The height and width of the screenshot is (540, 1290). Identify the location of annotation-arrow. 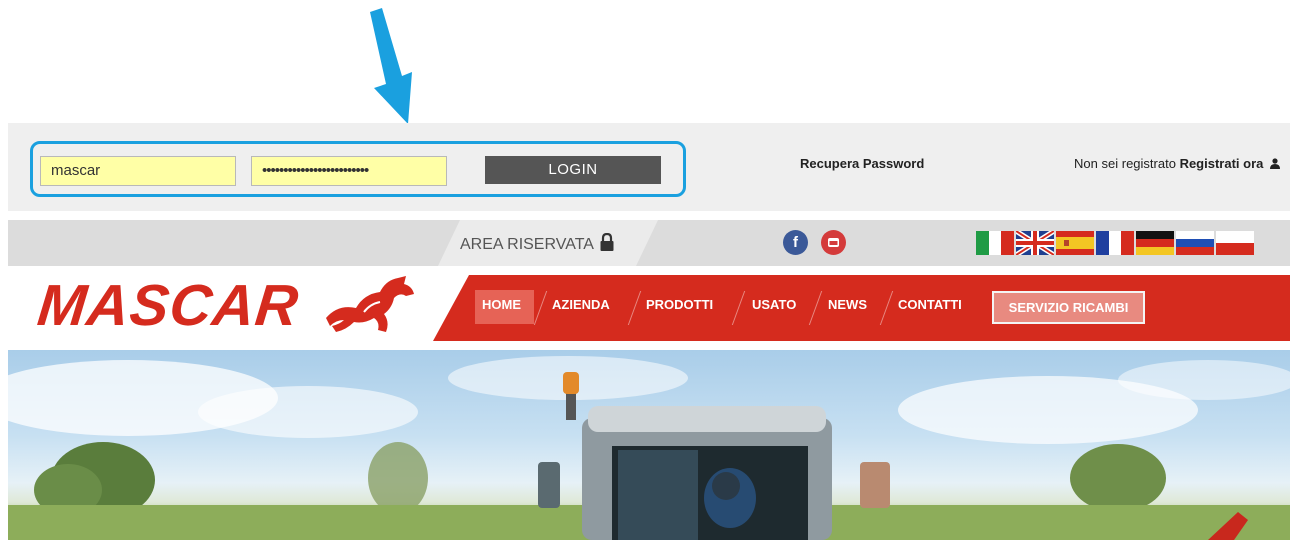
(391, 66).